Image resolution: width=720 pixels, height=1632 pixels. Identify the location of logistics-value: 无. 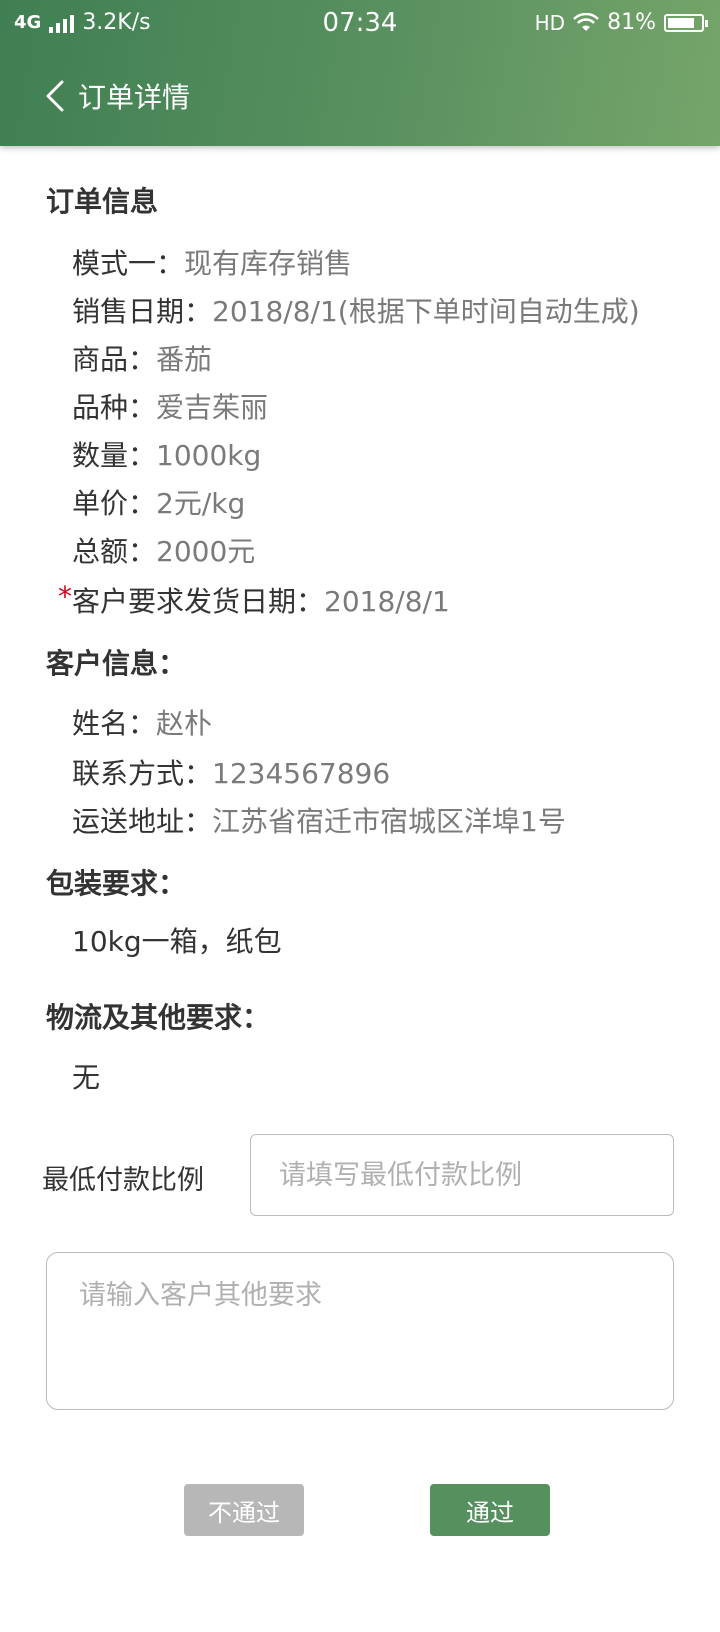
(86, 1077).